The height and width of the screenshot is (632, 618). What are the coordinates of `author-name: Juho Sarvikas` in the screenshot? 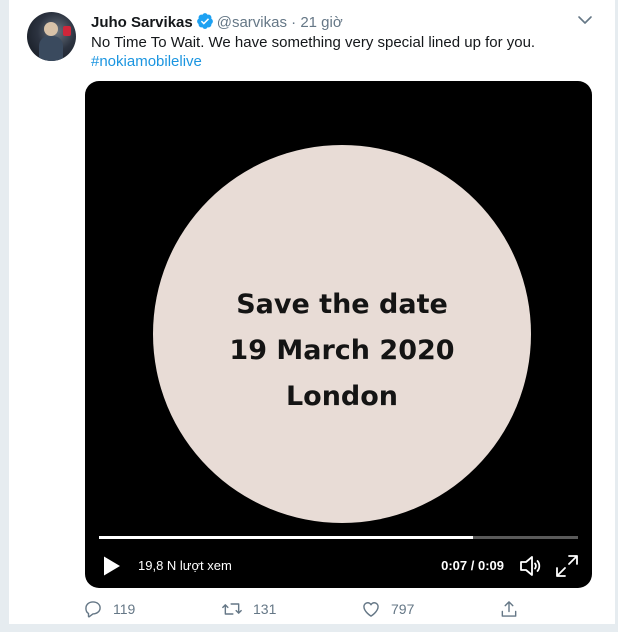 It's located at (142, 22).